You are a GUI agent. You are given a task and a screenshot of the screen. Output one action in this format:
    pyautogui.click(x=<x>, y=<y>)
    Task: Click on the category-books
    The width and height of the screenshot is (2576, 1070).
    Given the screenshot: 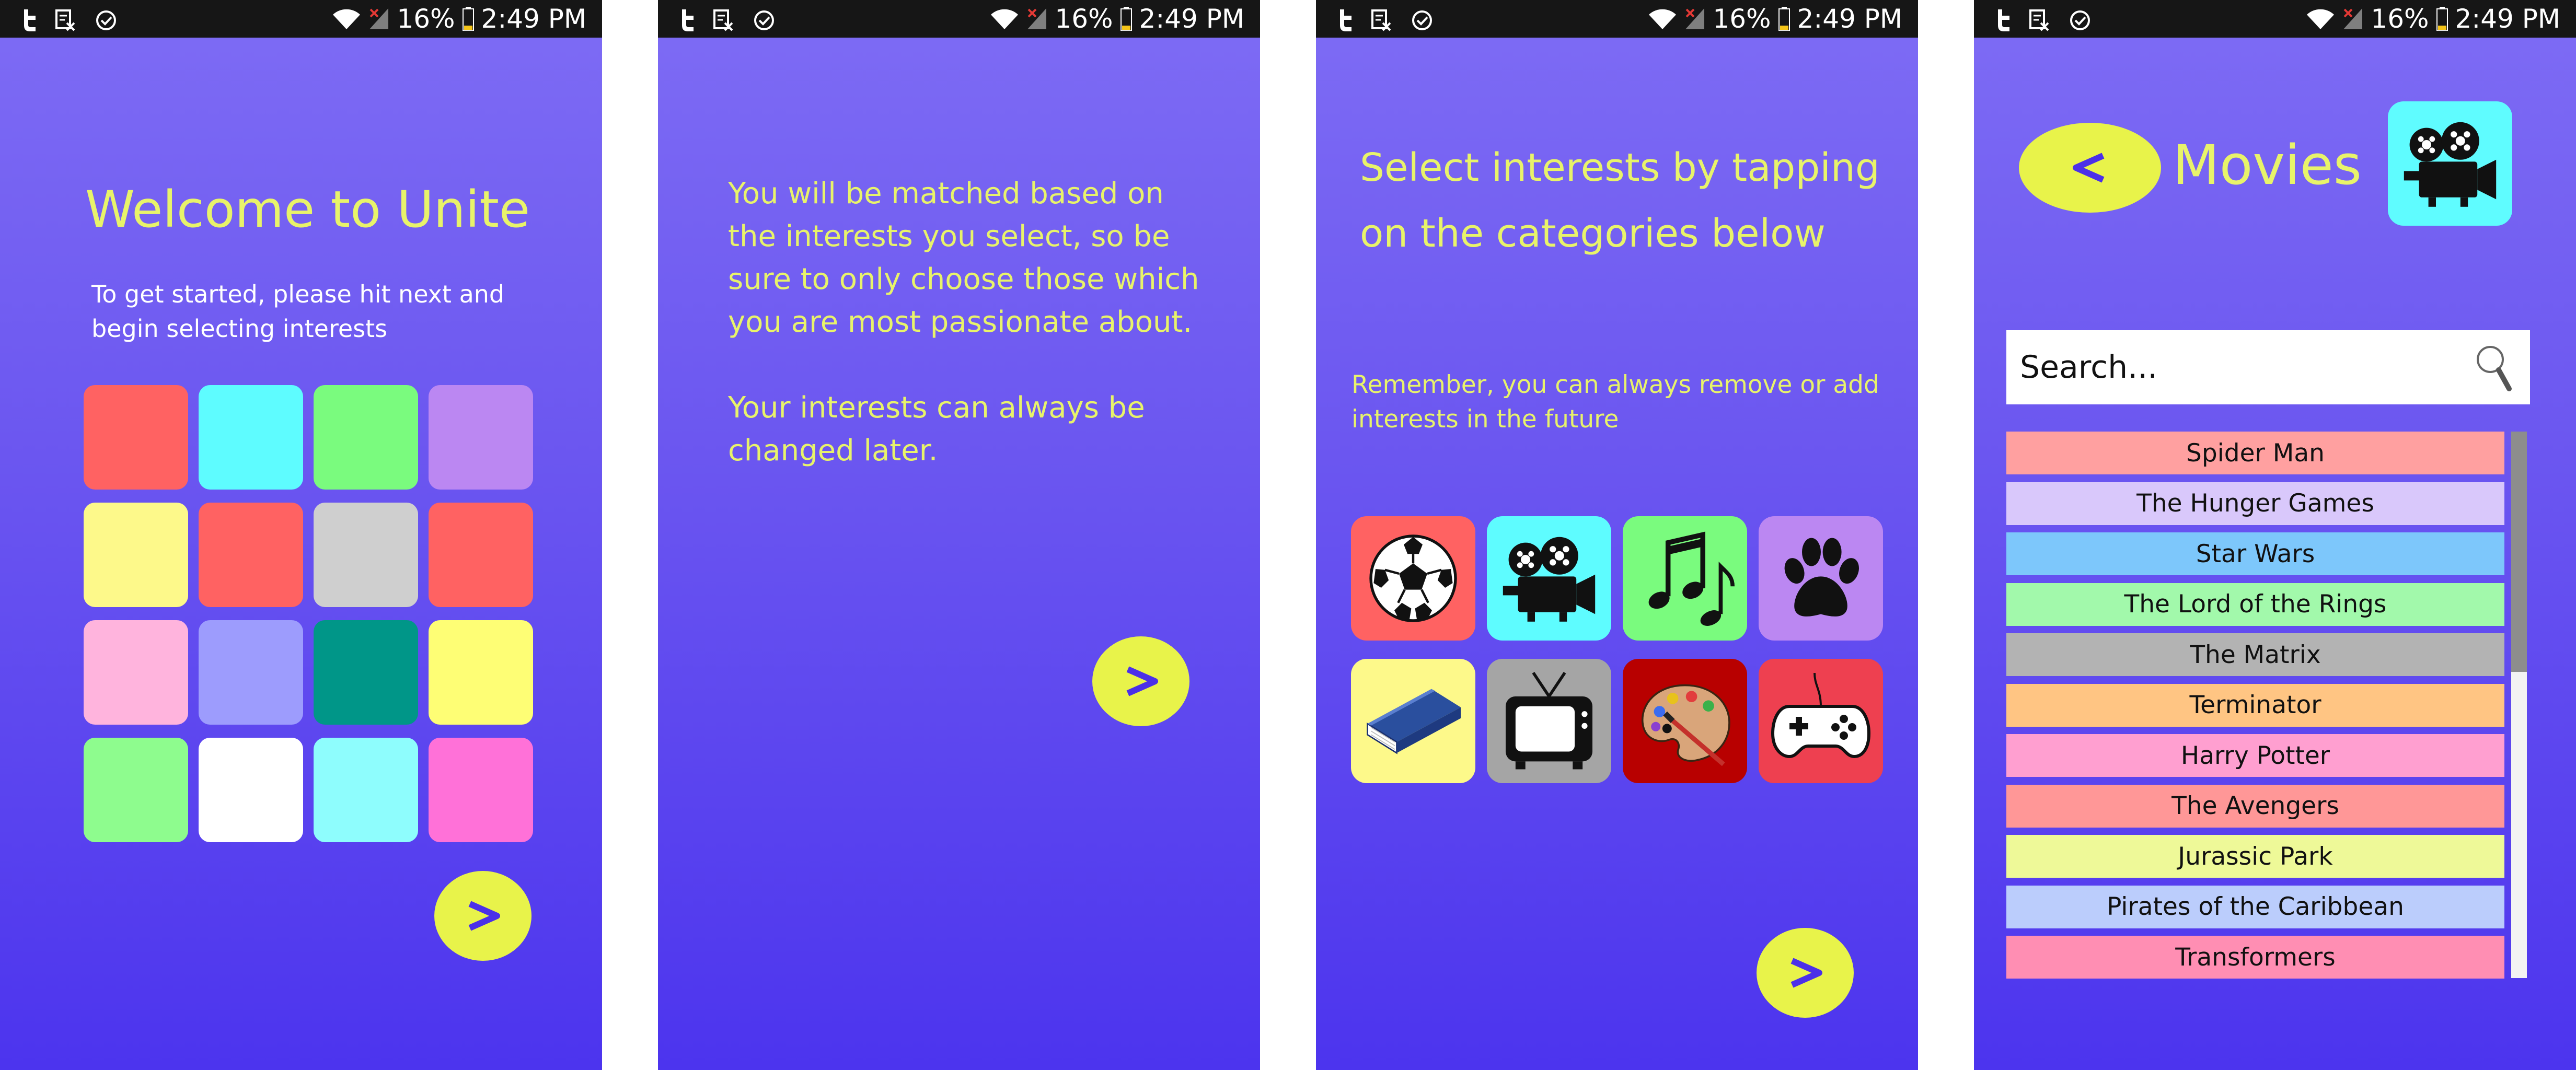 What is the action you would take?
    pyautogui.click(x=1413, y=721)
    